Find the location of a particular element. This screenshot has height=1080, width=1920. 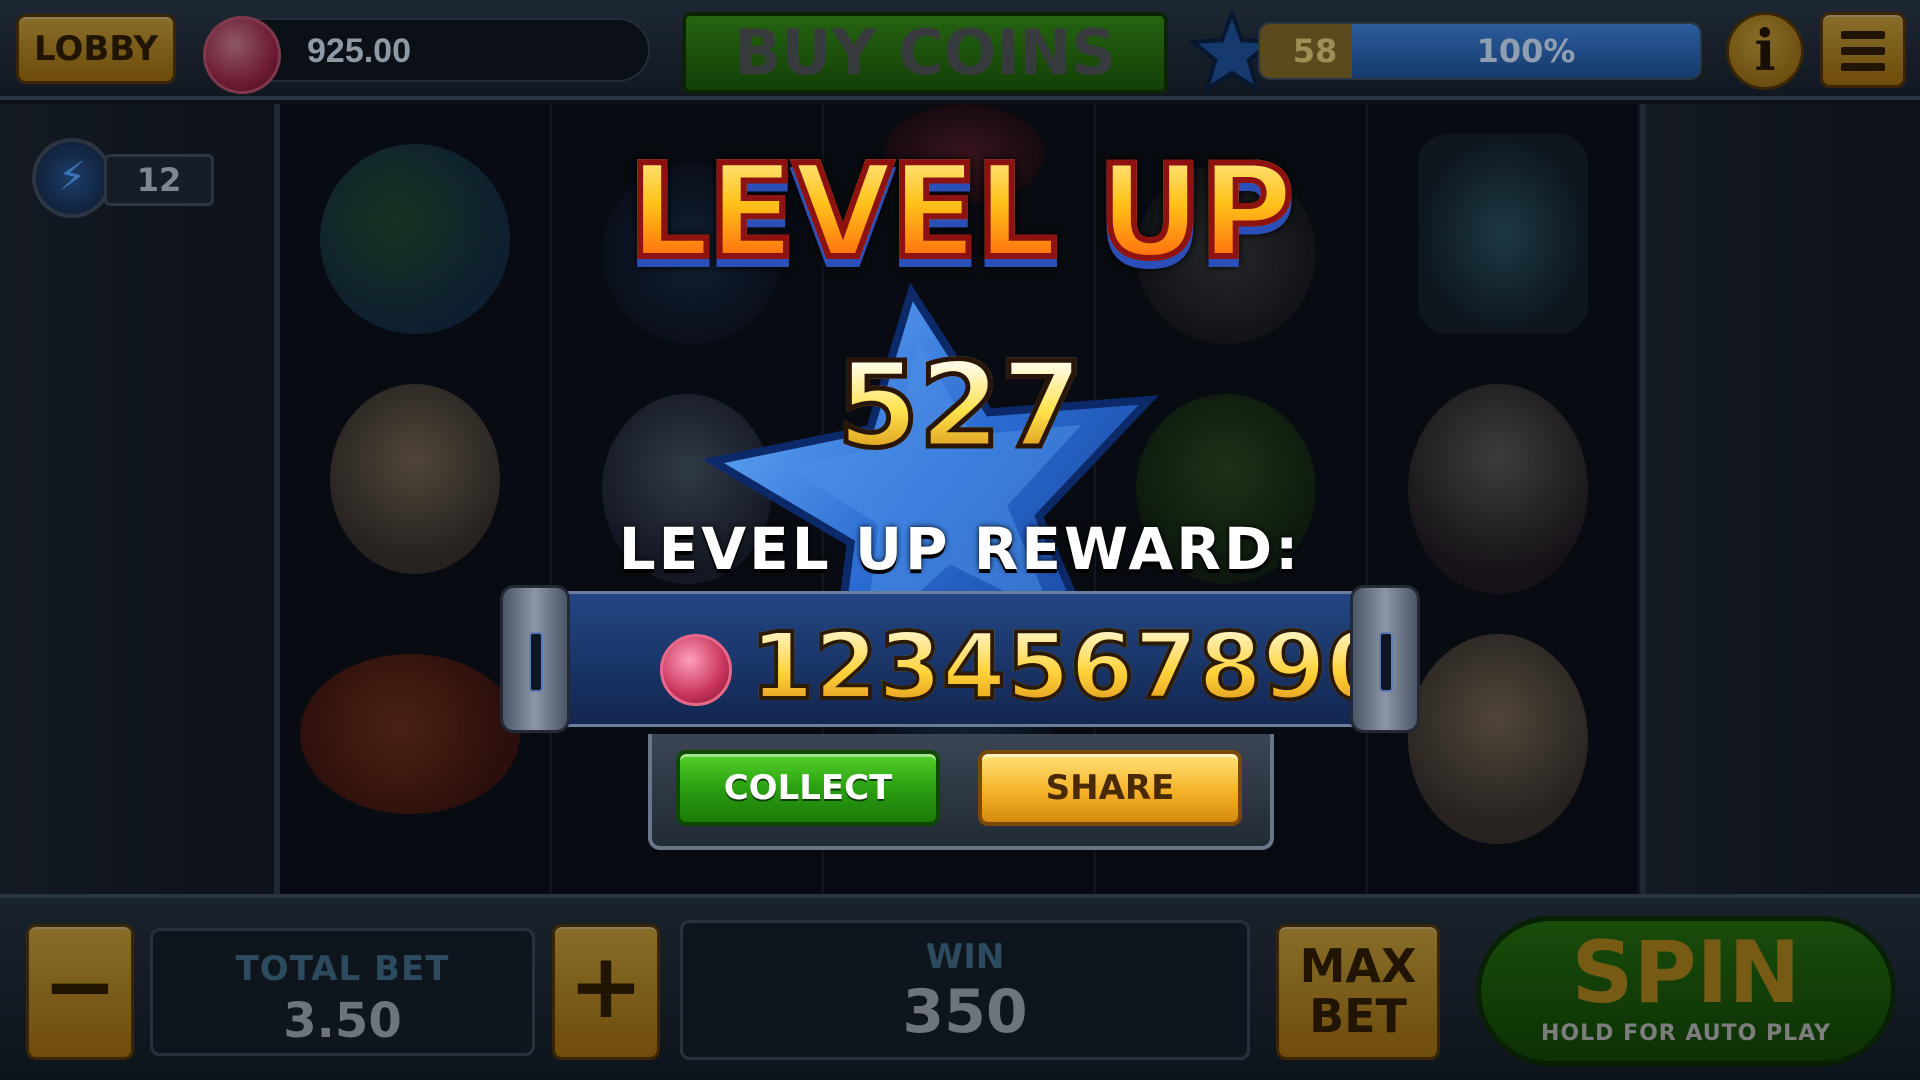

info-button: i is located at coordinates (1765, 51).